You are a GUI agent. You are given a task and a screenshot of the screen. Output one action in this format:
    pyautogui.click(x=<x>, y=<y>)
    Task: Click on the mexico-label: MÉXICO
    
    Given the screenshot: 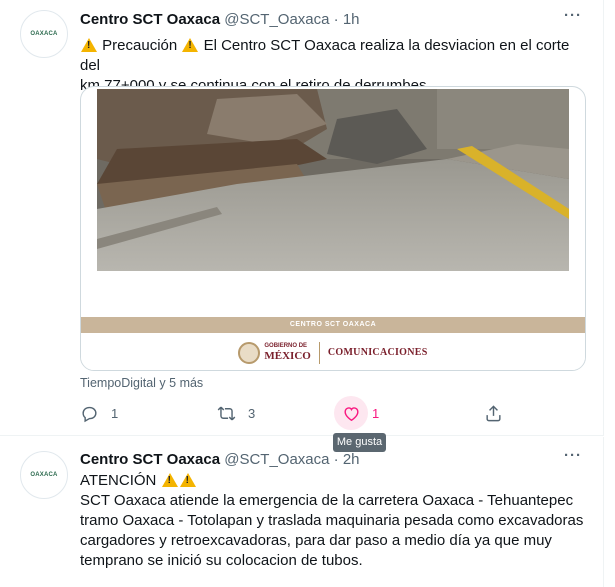 What is the action you would take?
    pyautogui.click(x=287, y=356)
    